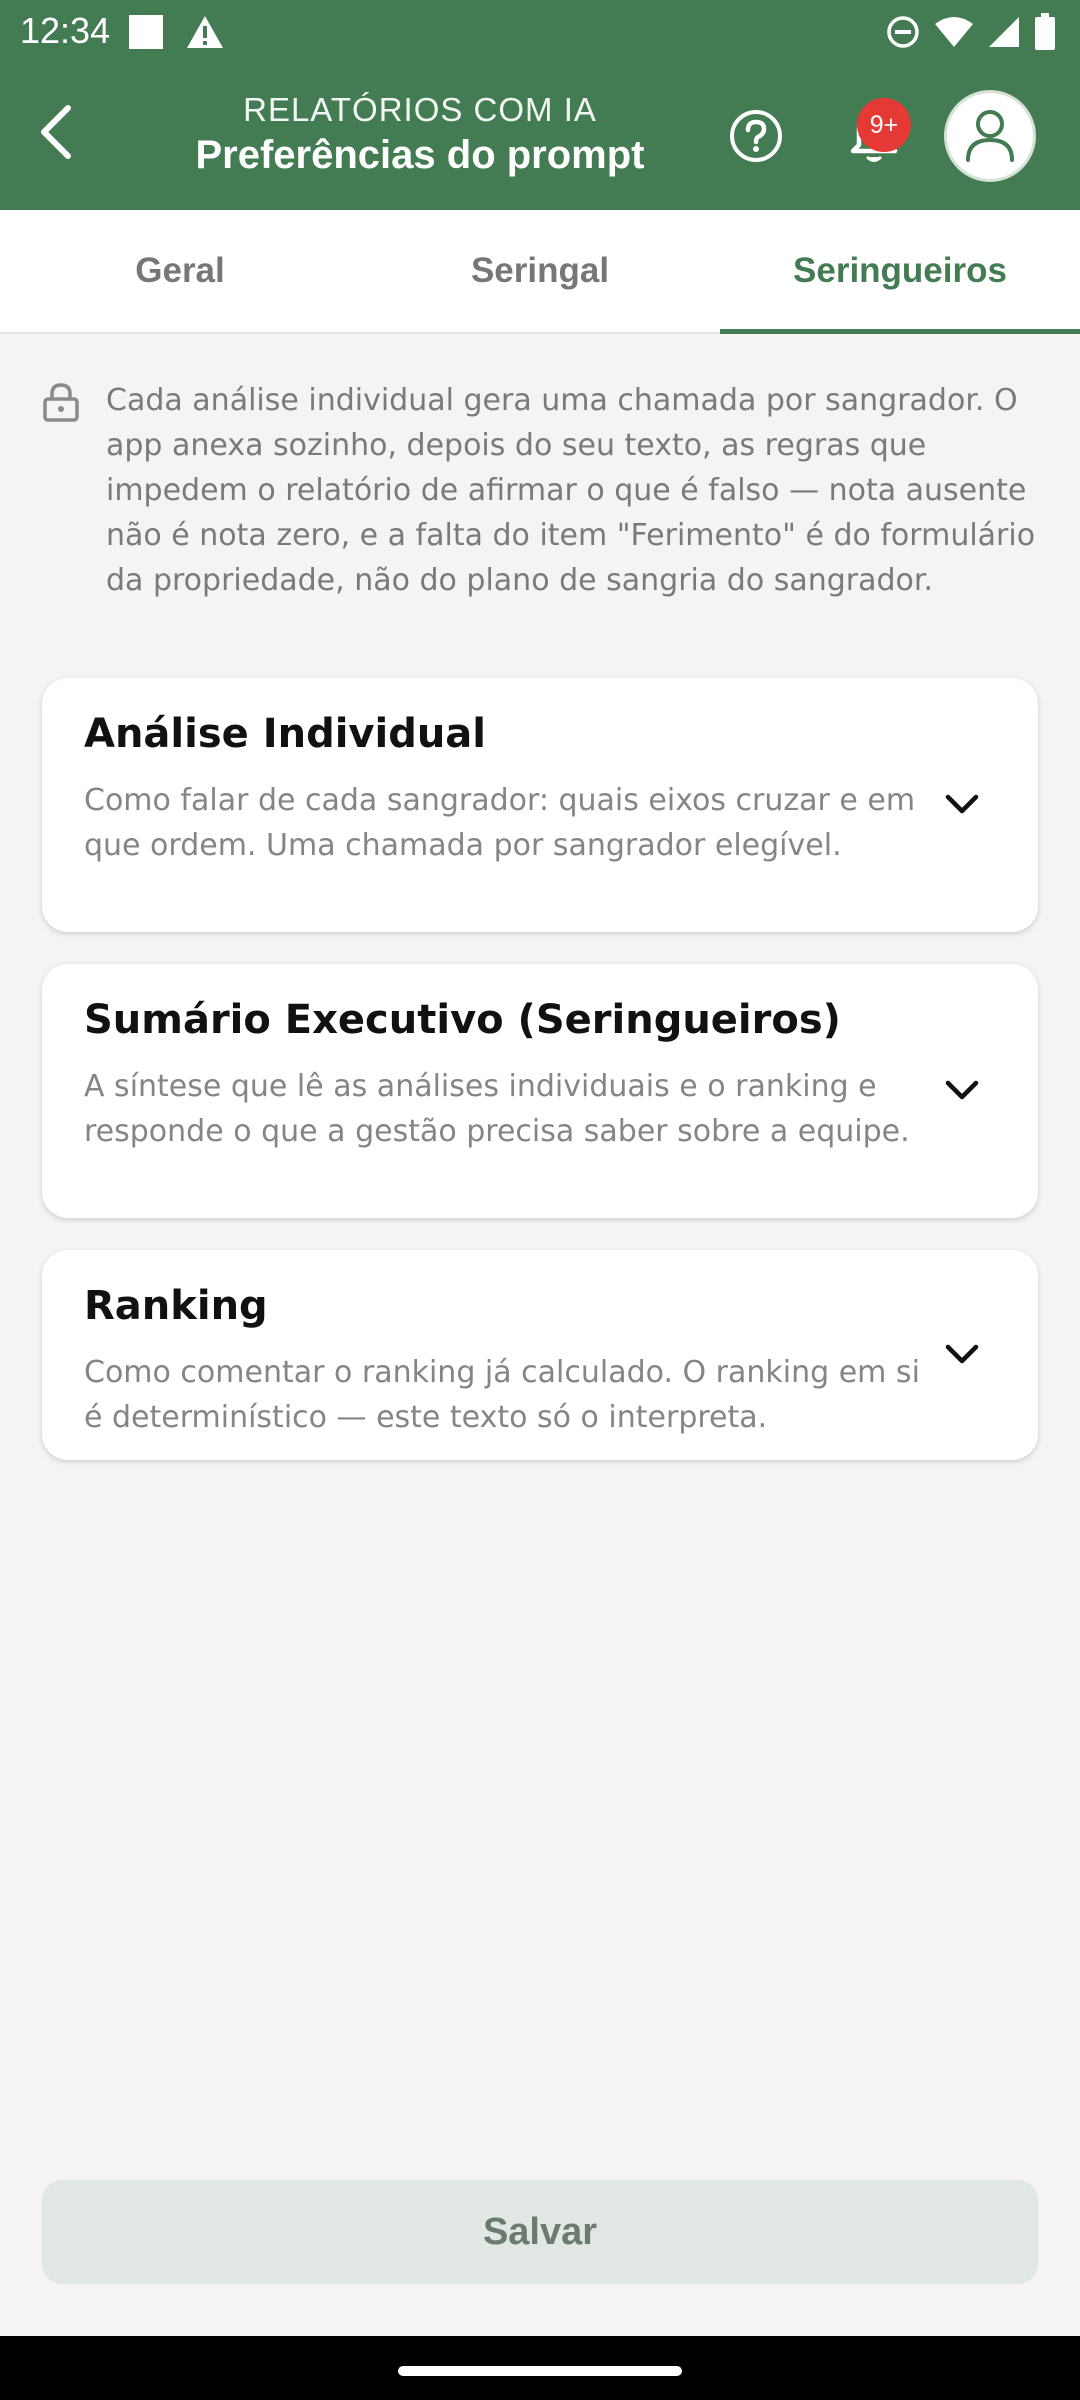 This screenshot has width=1080, height=2400. I want to click on tab-geral: Geral, so click(180, 271).